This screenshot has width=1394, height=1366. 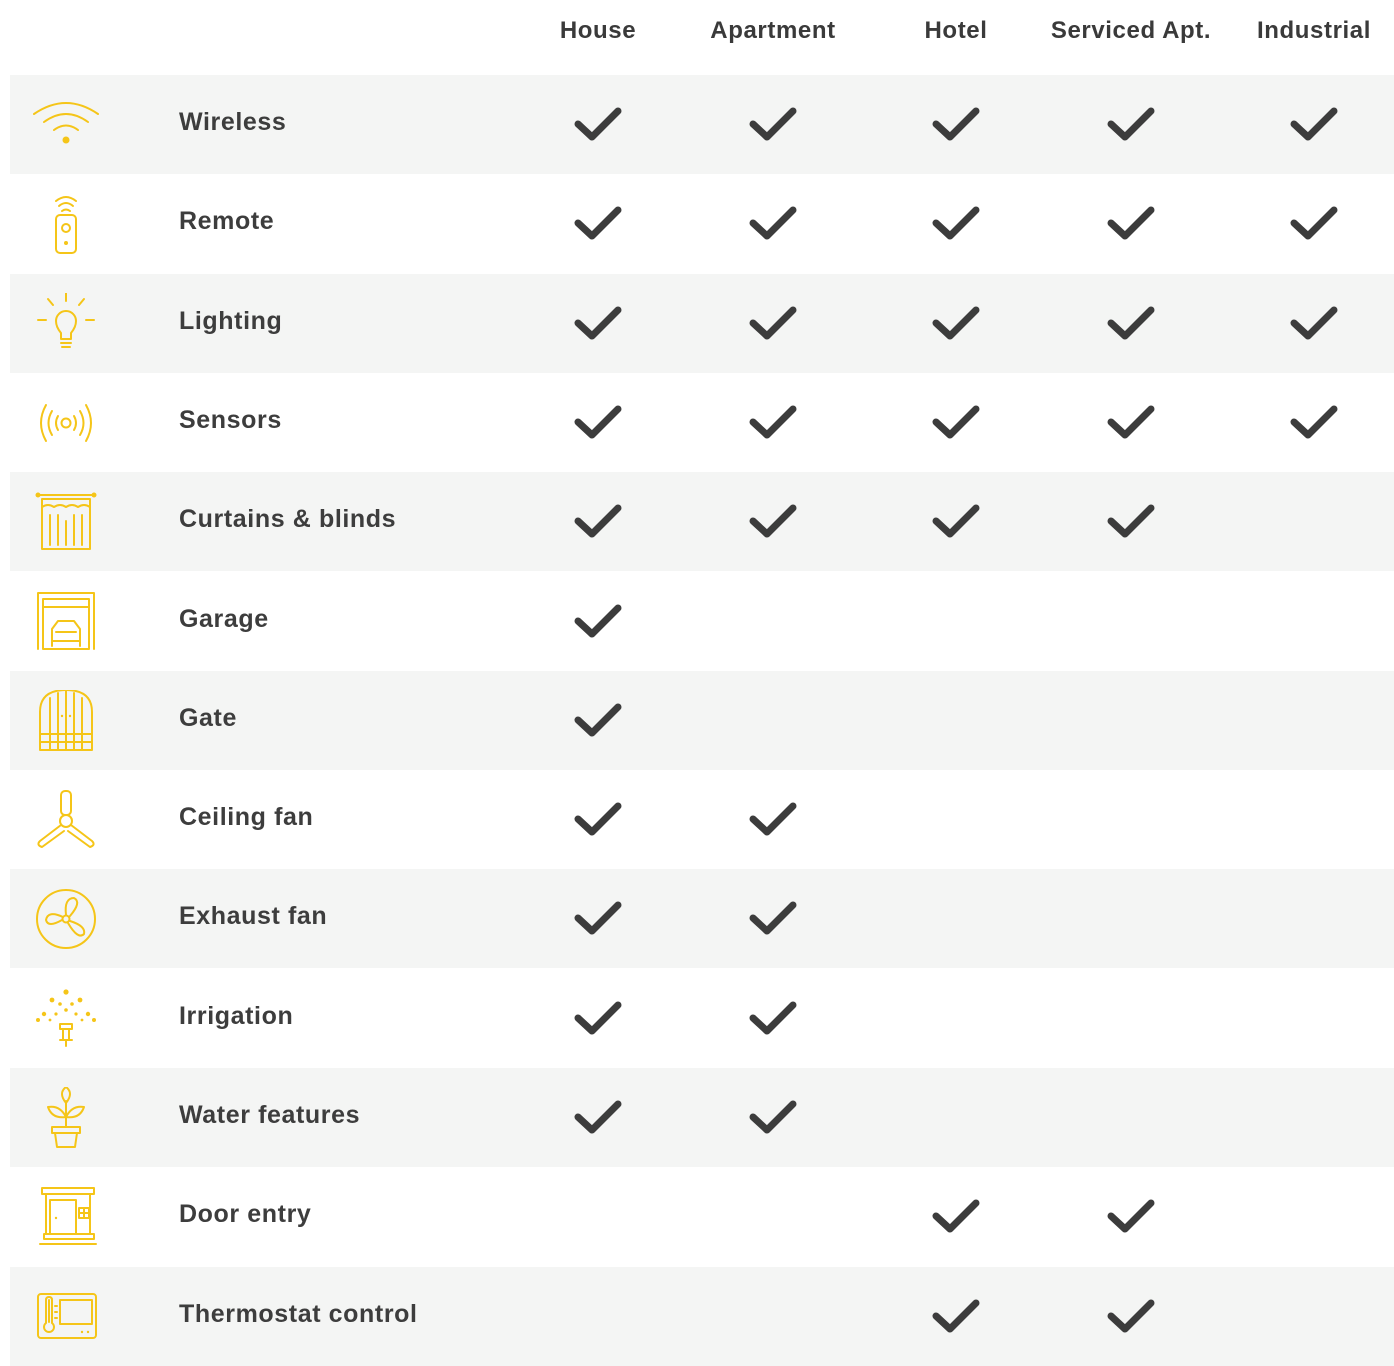 I want to click on feature-label: Irrigation, so click(x=236, y=1016).